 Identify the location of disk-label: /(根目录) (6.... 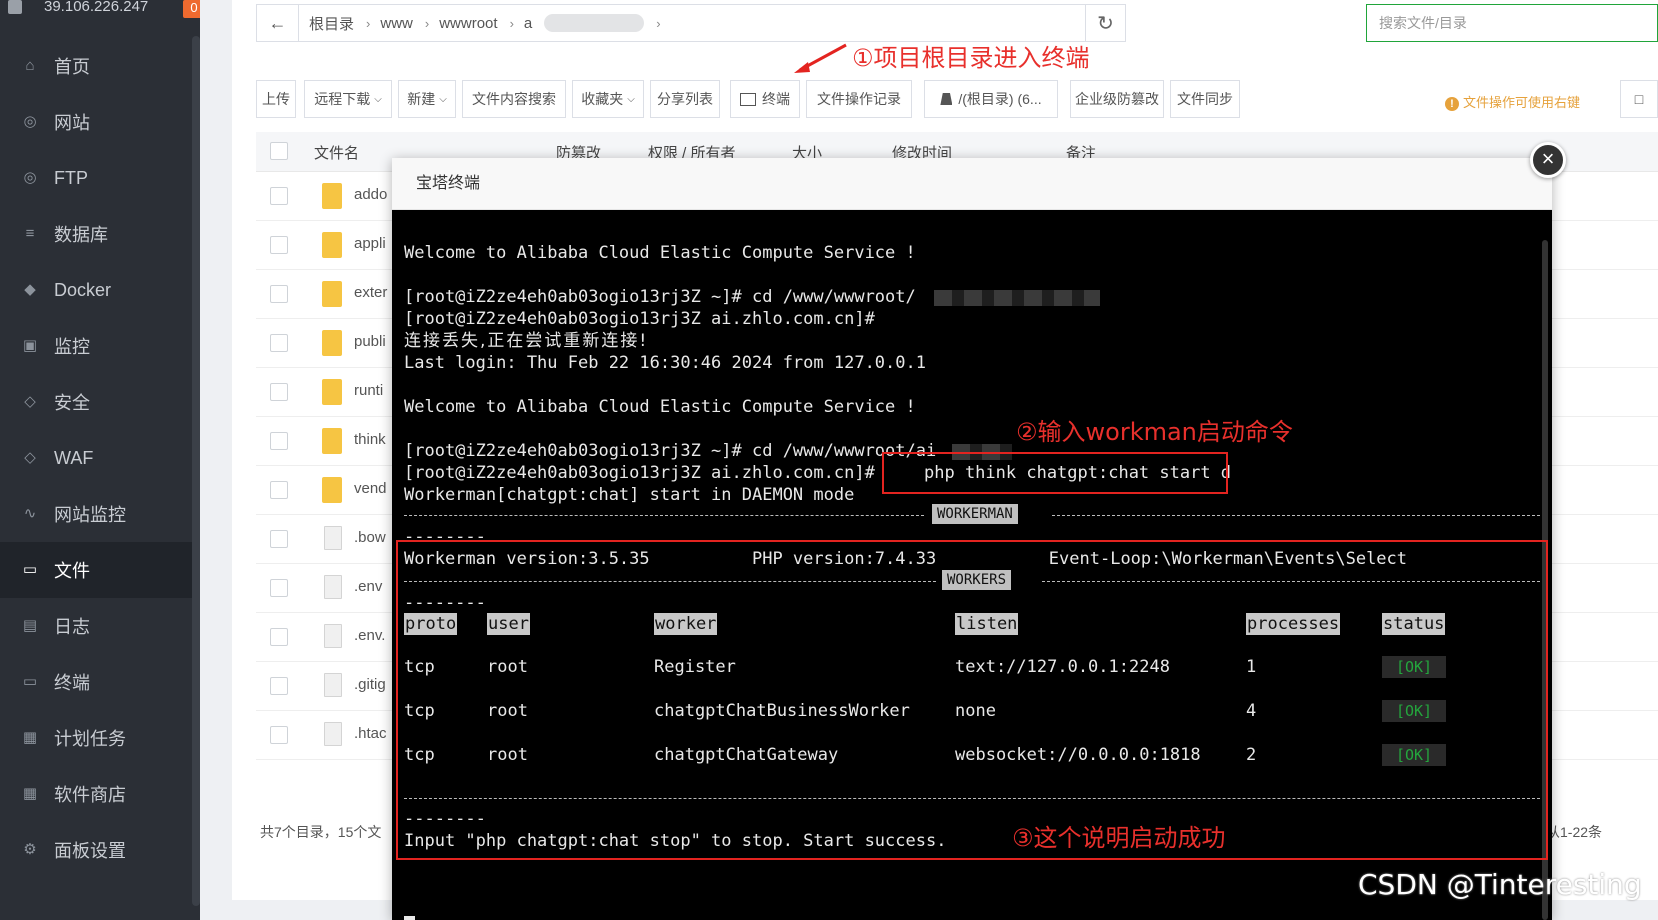
(1000, 99).